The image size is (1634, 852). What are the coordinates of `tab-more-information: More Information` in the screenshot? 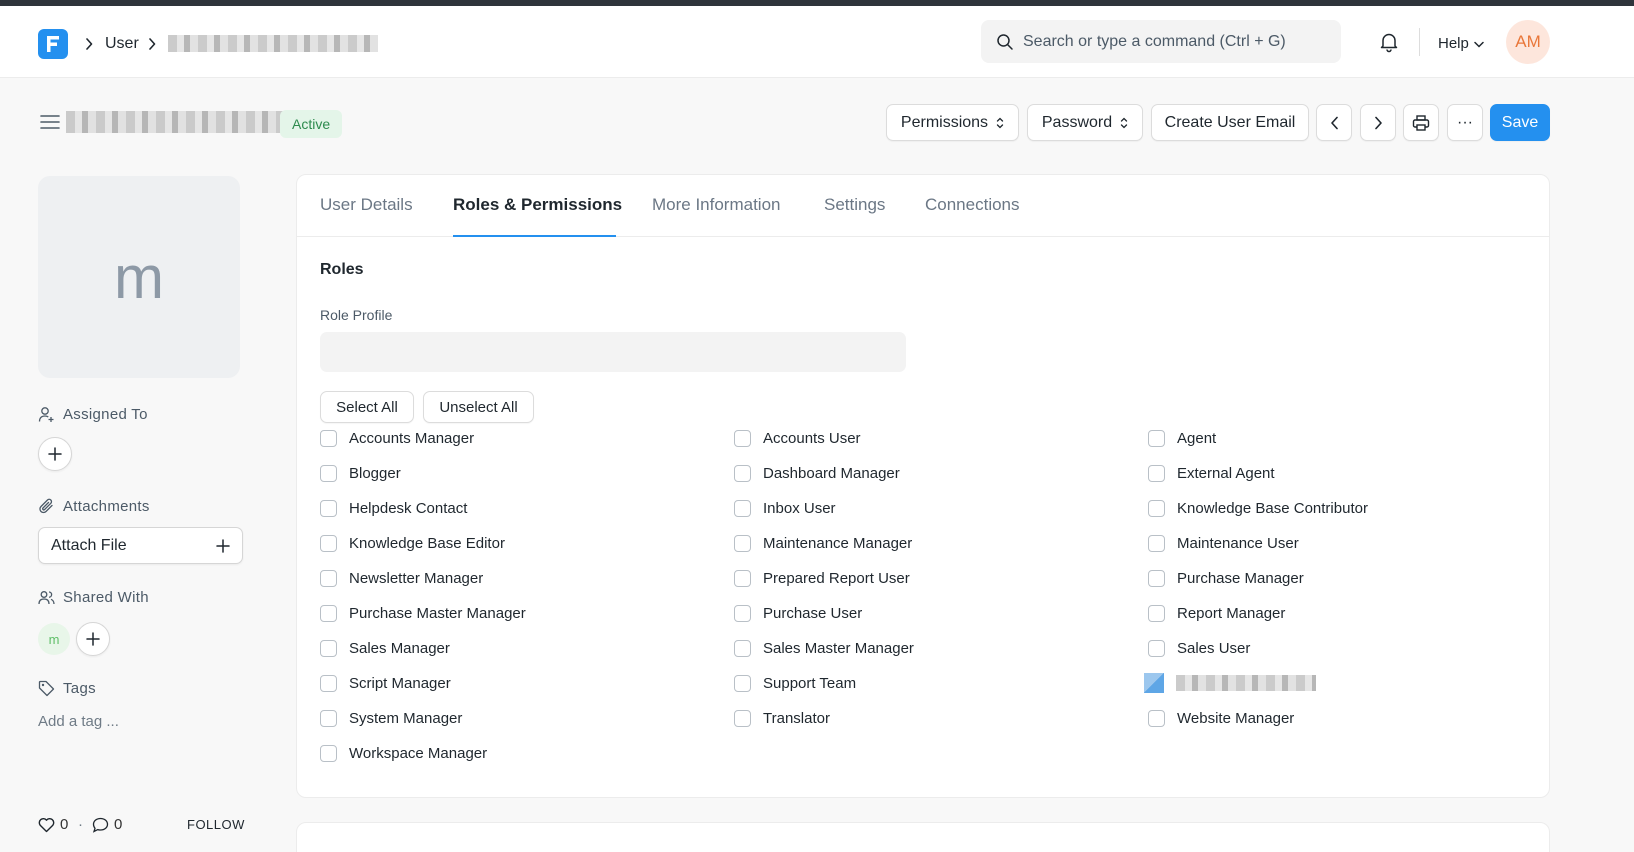 It's located at (716, 205).